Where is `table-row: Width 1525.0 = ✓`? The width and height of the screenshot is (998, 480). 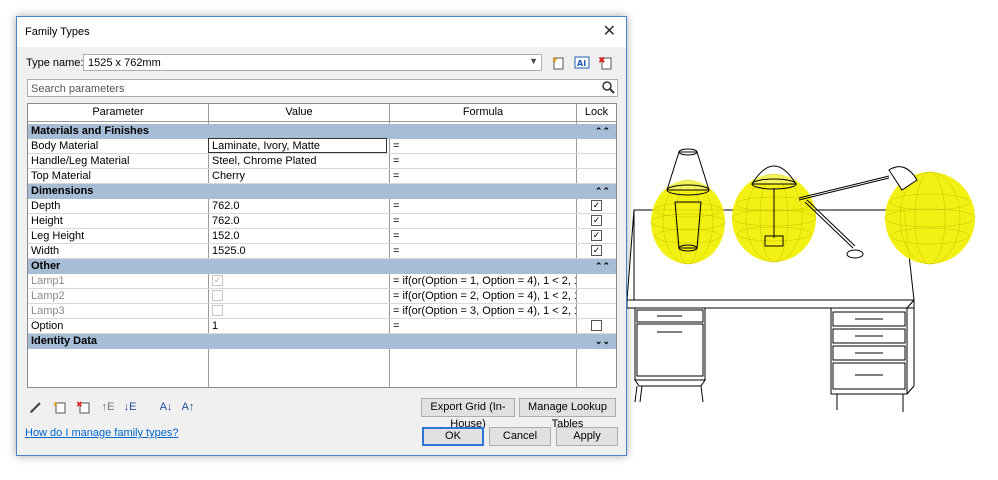
table-row: Width 1525.0 = ✓ is located at coordinates (322, 251).